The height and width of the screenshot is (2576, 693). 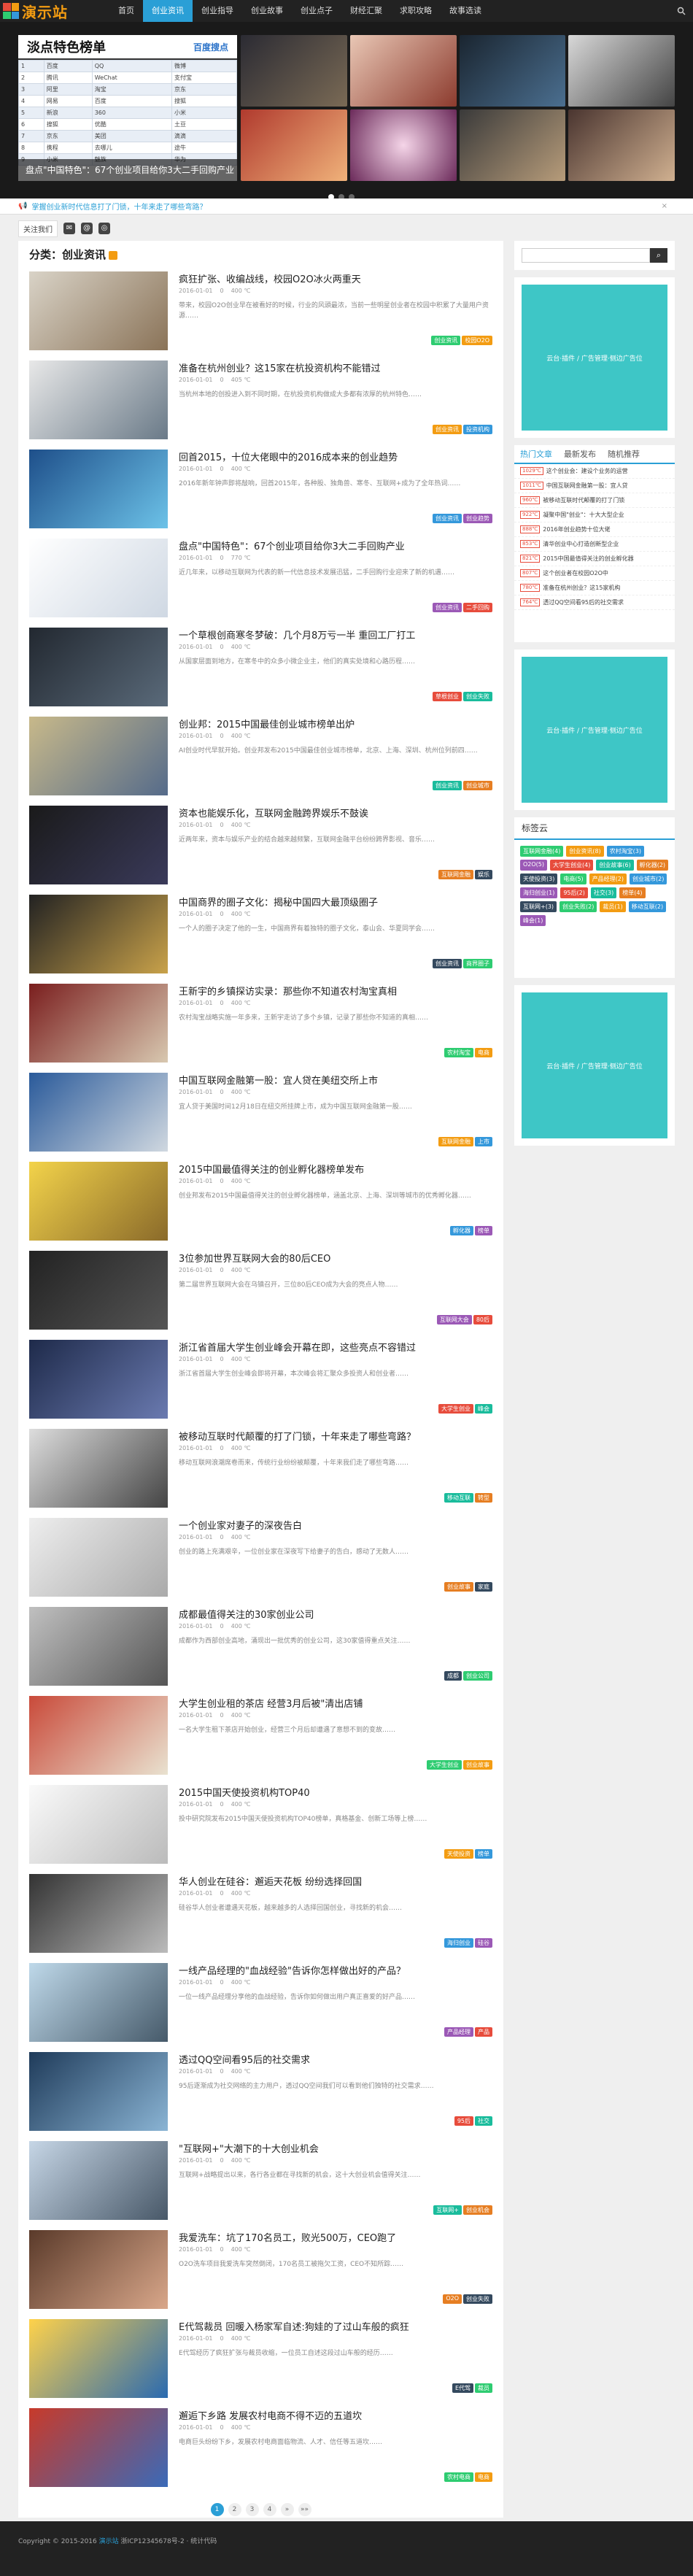 I want to click on tag-cloud-item: 创业故事(6), so click(x=615, y=865).